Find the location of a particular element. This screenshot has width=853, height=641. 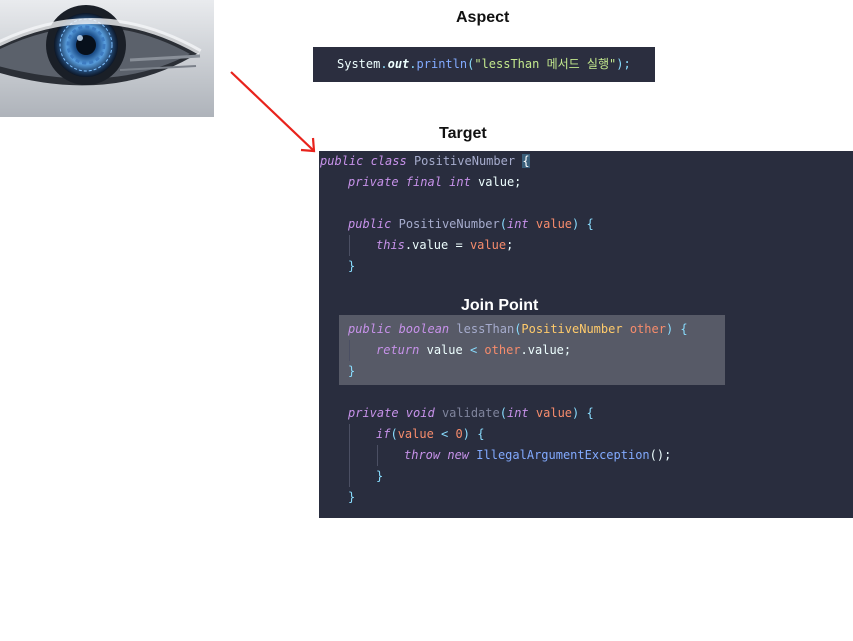

code-line: this.value = value; is located at coordinates (444, 245).